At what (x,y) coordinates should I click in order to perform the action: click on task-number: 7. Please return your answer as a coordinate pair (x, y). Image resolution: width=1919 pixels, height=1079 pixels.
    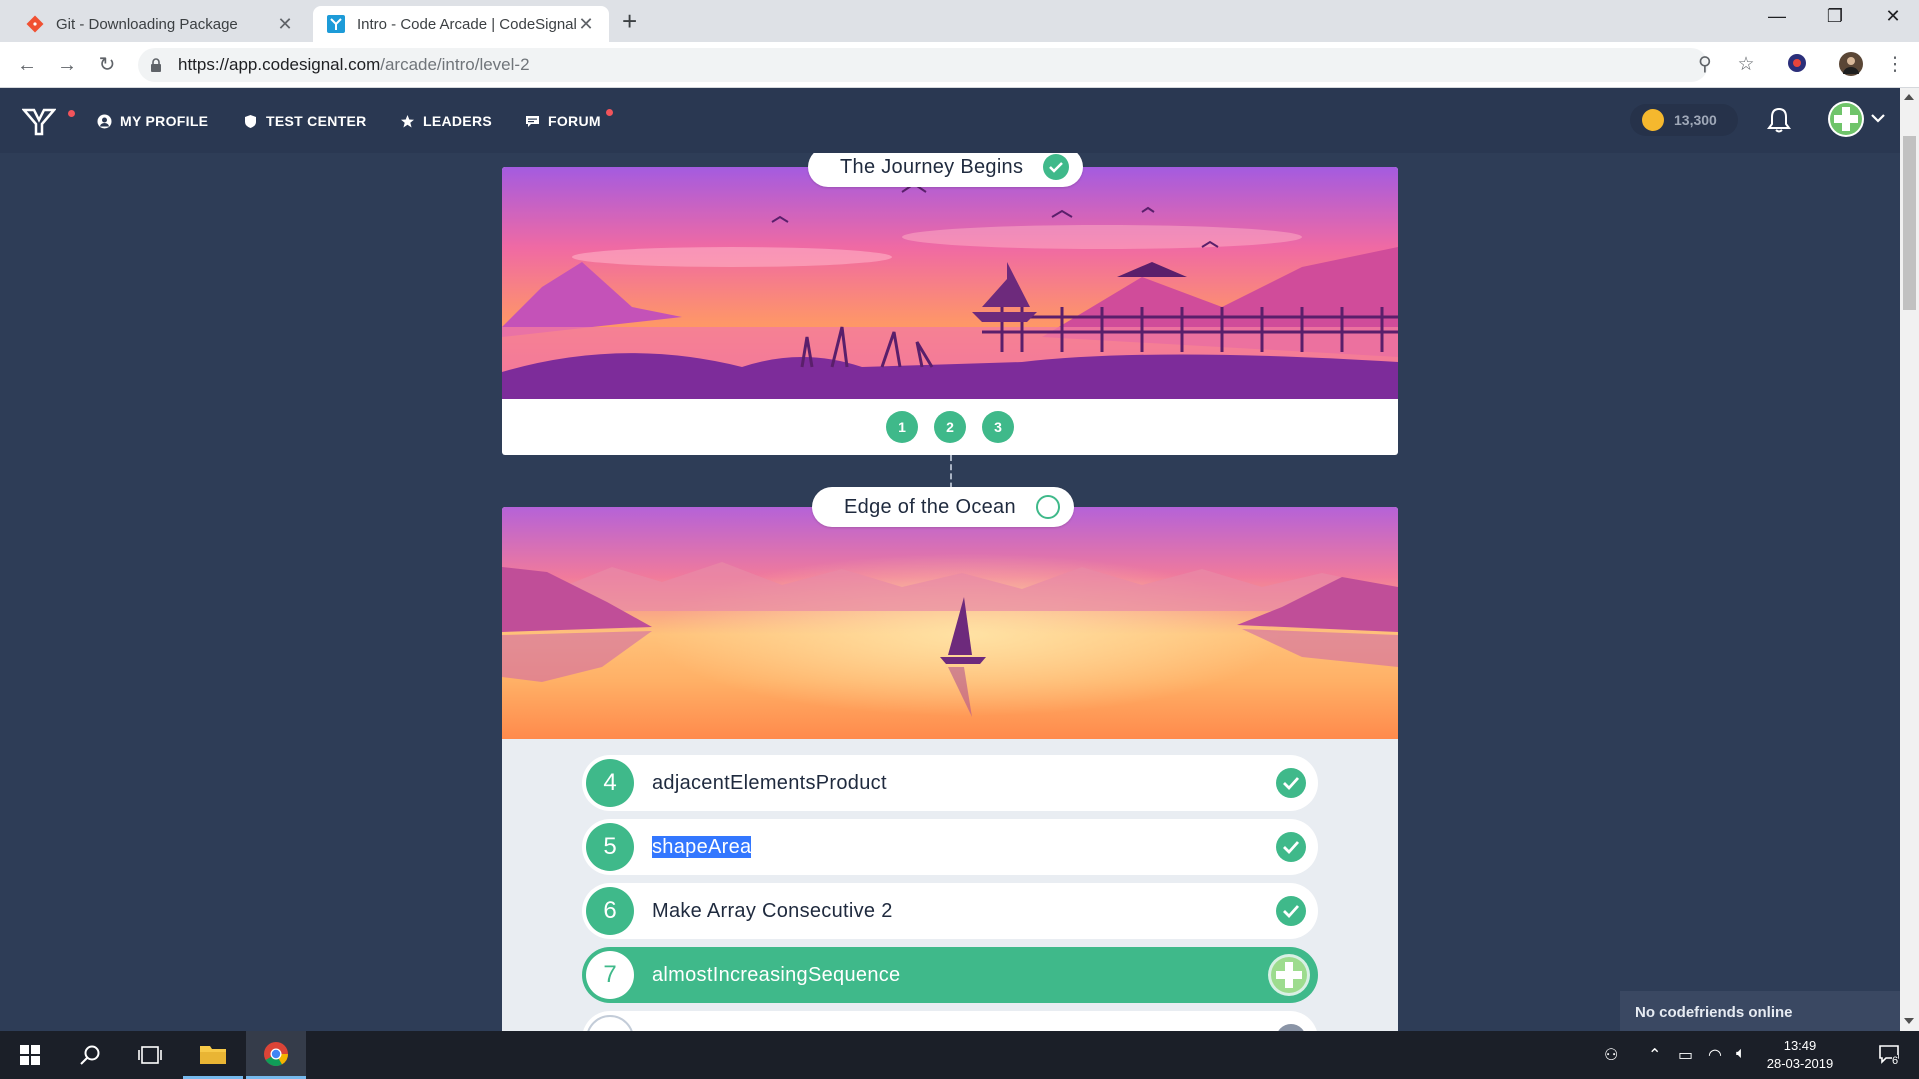
    Looking at the image, I should click on (610, 975).